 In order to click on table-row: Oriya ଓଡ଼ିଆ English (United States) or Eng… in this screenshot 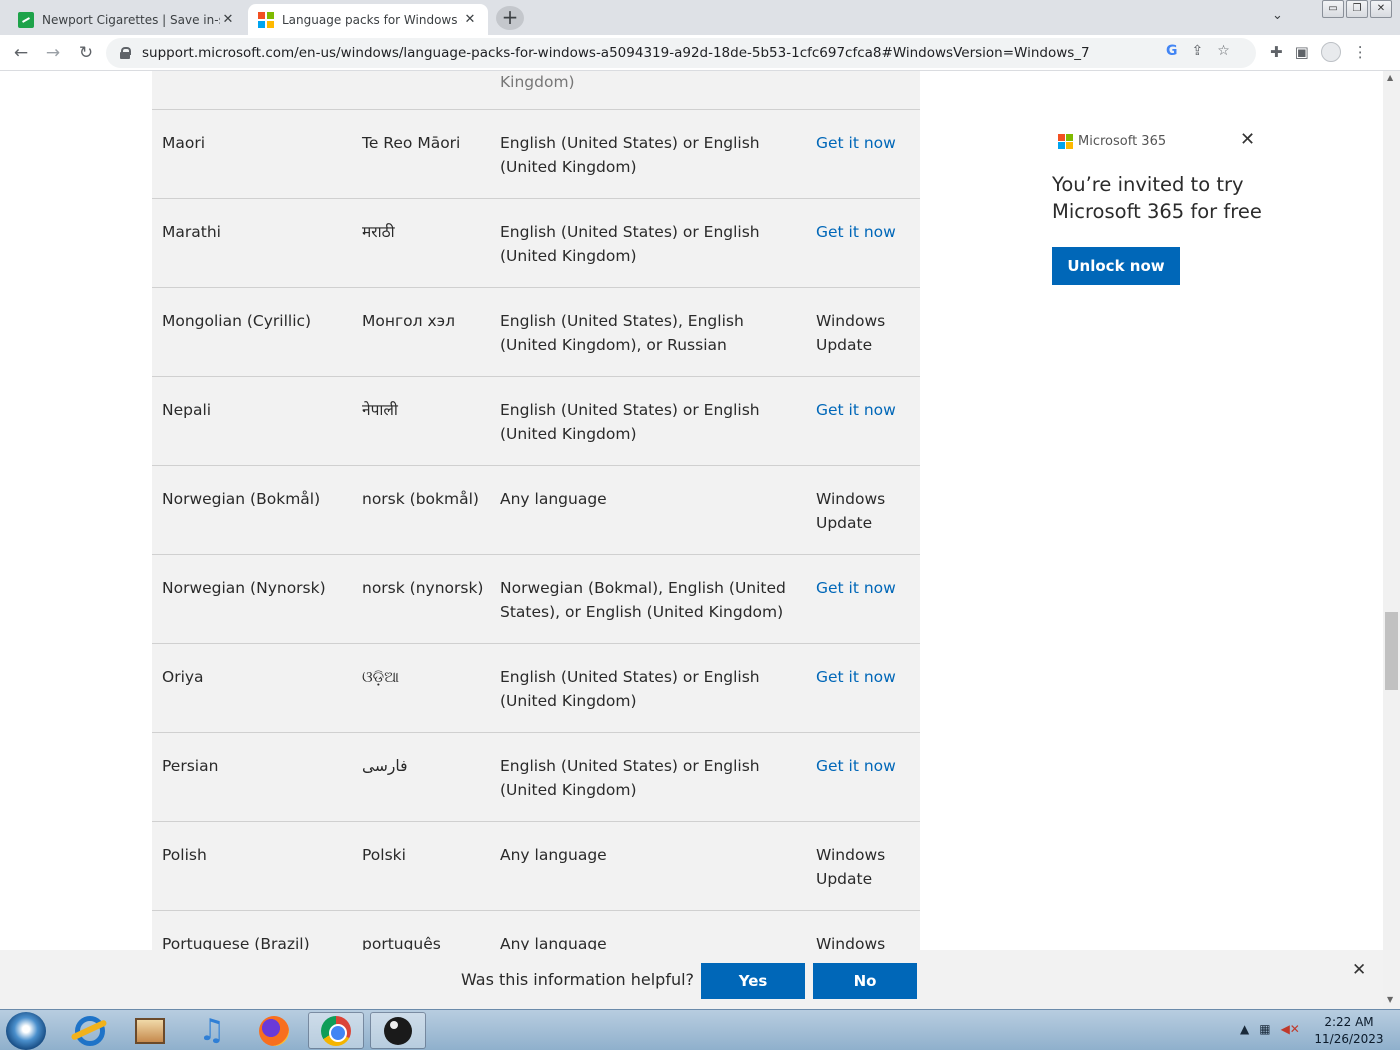, I will do `click(536, 688)`.